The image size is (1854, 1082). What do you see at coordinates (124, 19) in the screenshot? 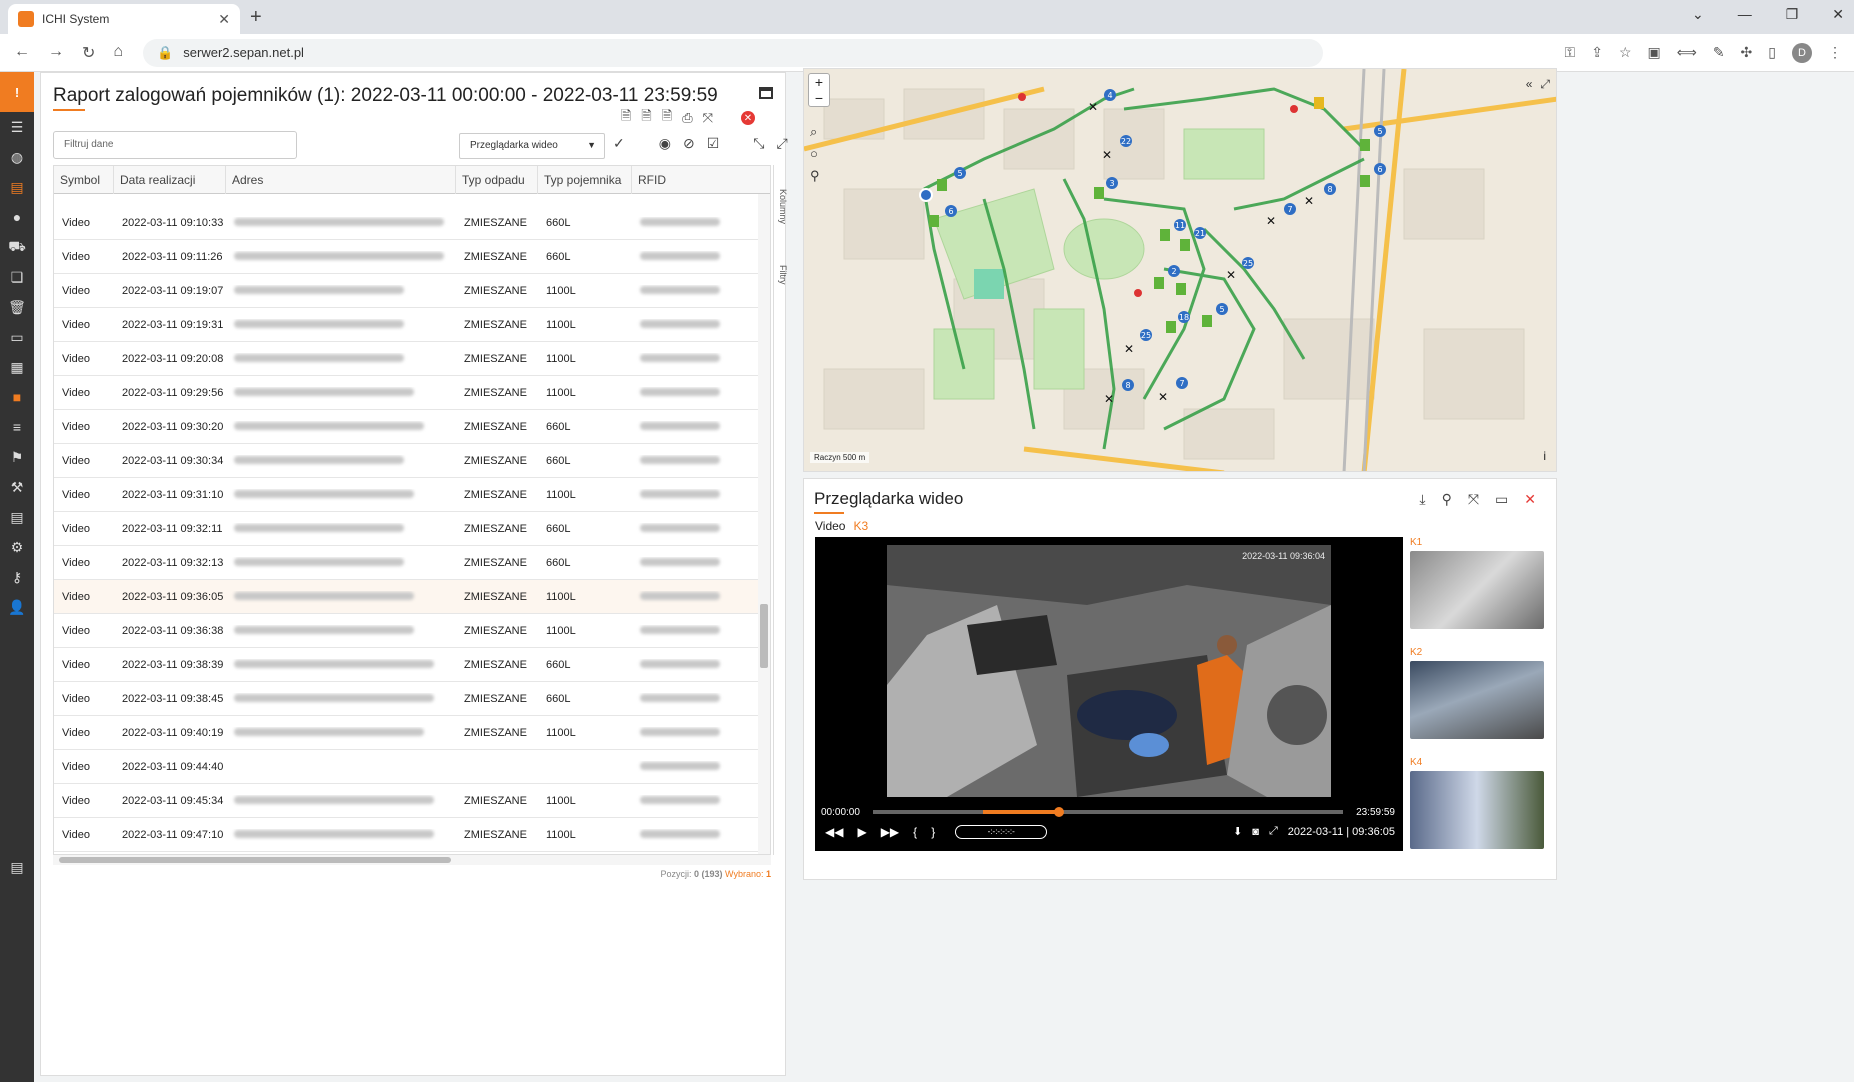
I see `browser-tab: ICHI System ✕` at bounding box center [124, 19].